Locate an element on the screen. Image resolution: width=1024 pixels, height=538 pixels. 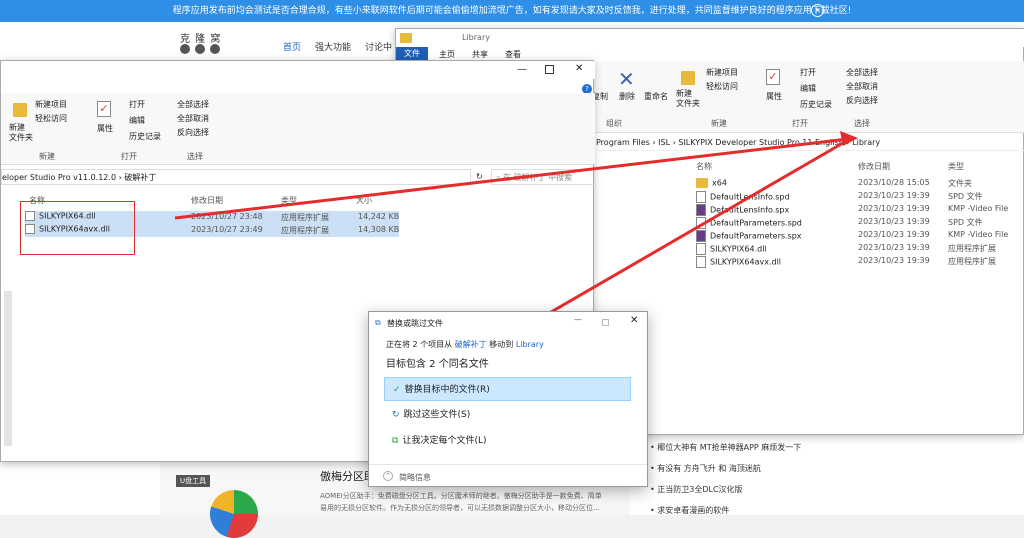
decide-option: ⧉ 让我决定每个文件(L) is located at coordinates (507, 441).